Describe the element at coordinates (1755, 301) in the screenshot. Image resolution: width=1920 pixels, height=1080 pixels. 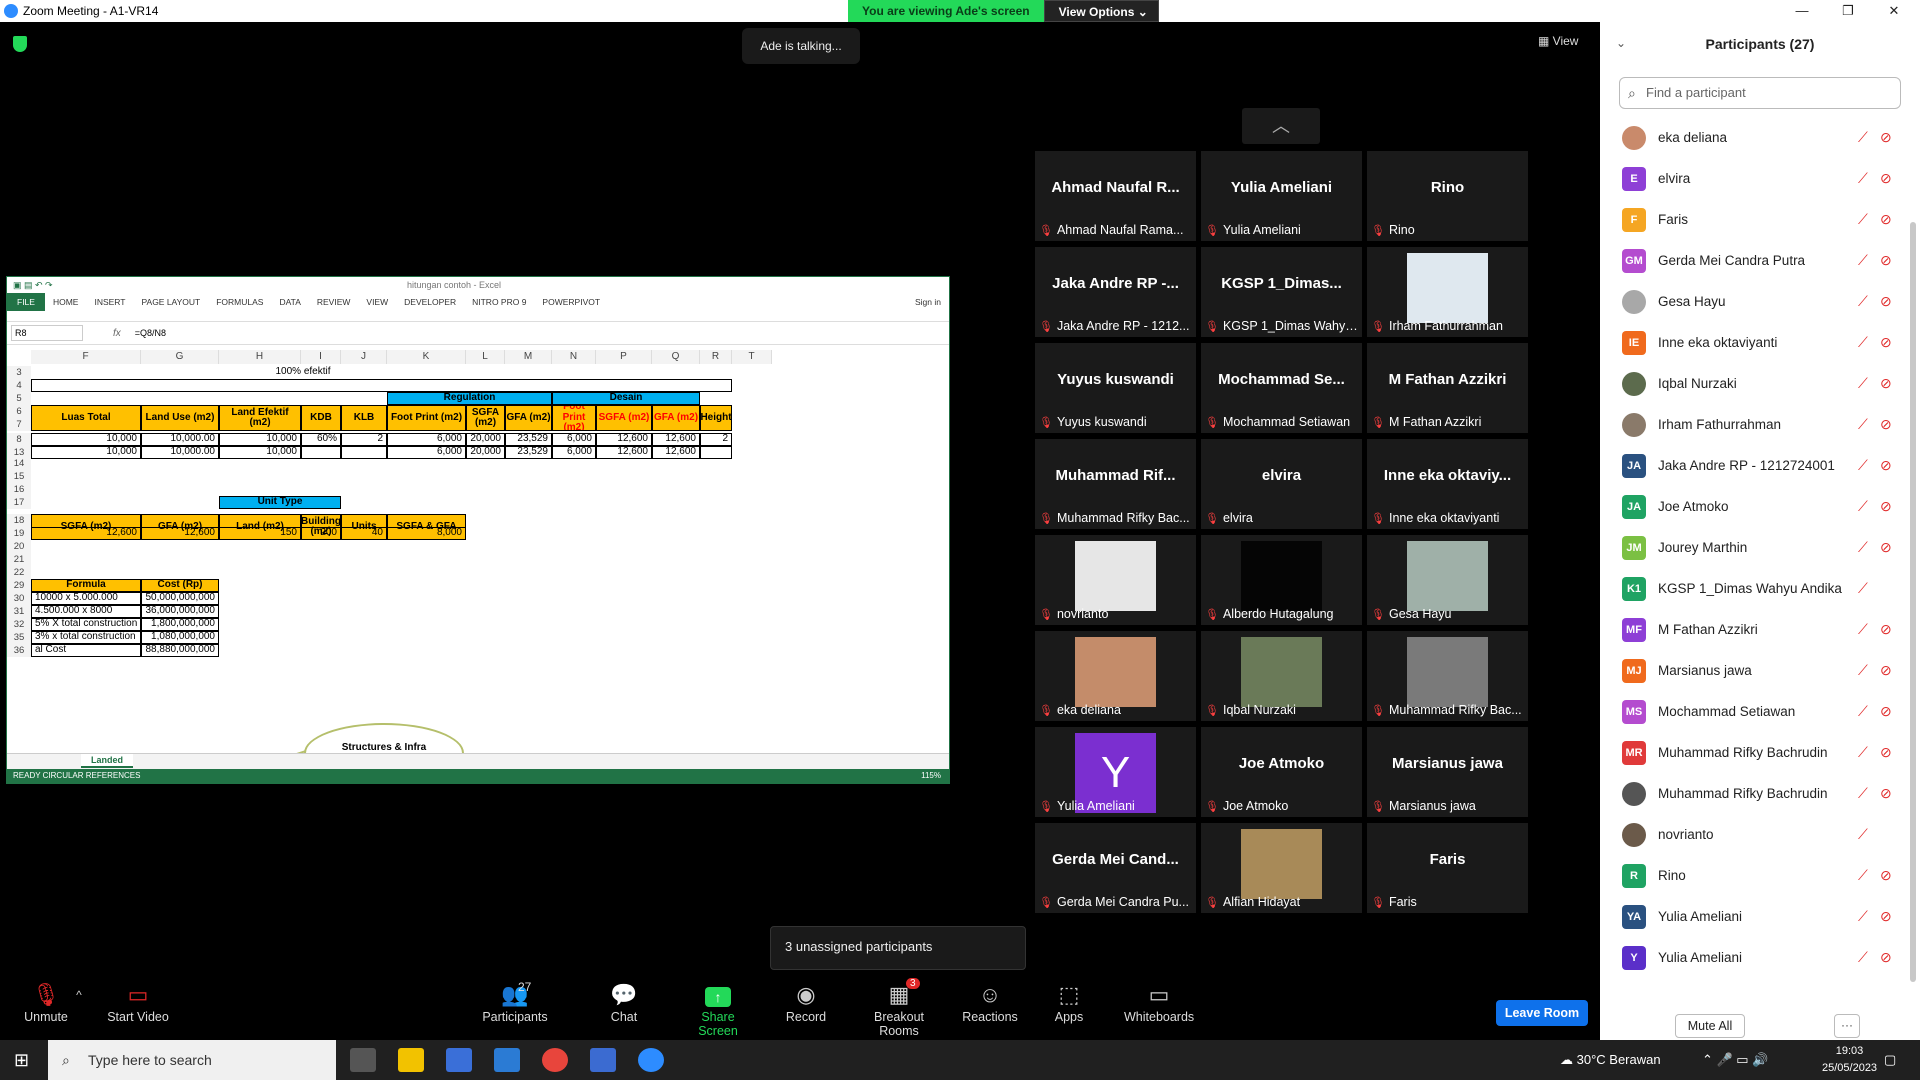
I see `participant-list-item: Gesa Hayu ⟋ ⊘` at that location.